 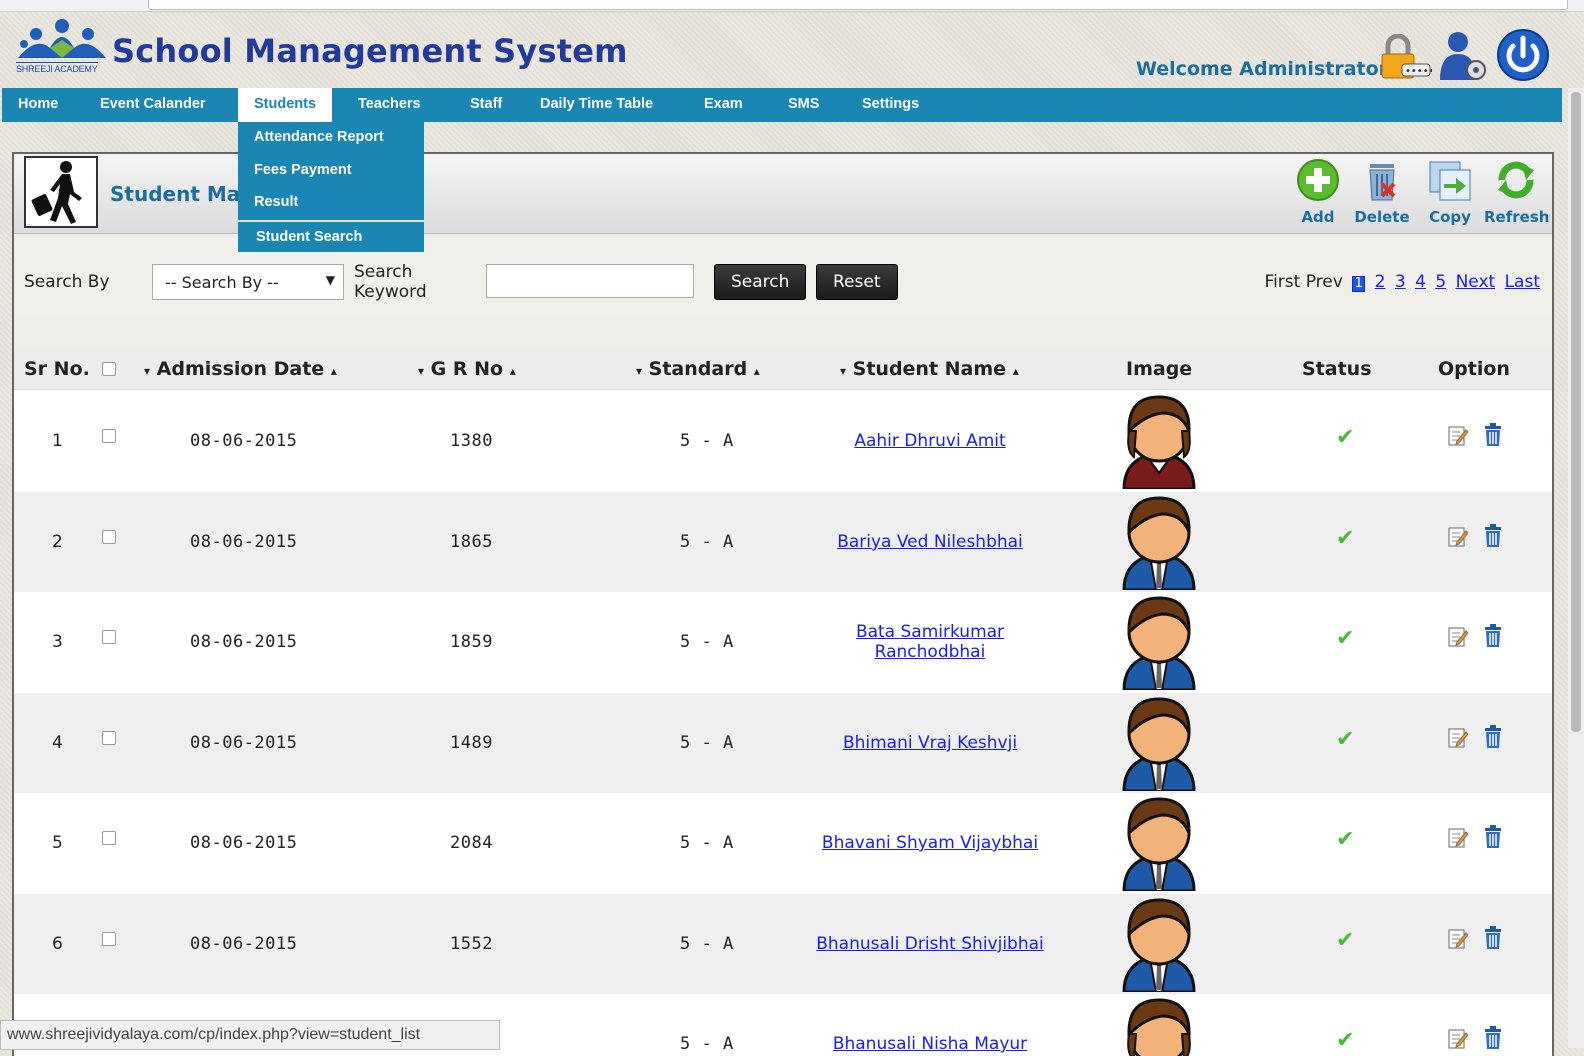 What do you see at coordinates (467, 369) in the screenshot?
I see `col-gr-no: ▾ G R No ▴` at bounding box center [467, 369].